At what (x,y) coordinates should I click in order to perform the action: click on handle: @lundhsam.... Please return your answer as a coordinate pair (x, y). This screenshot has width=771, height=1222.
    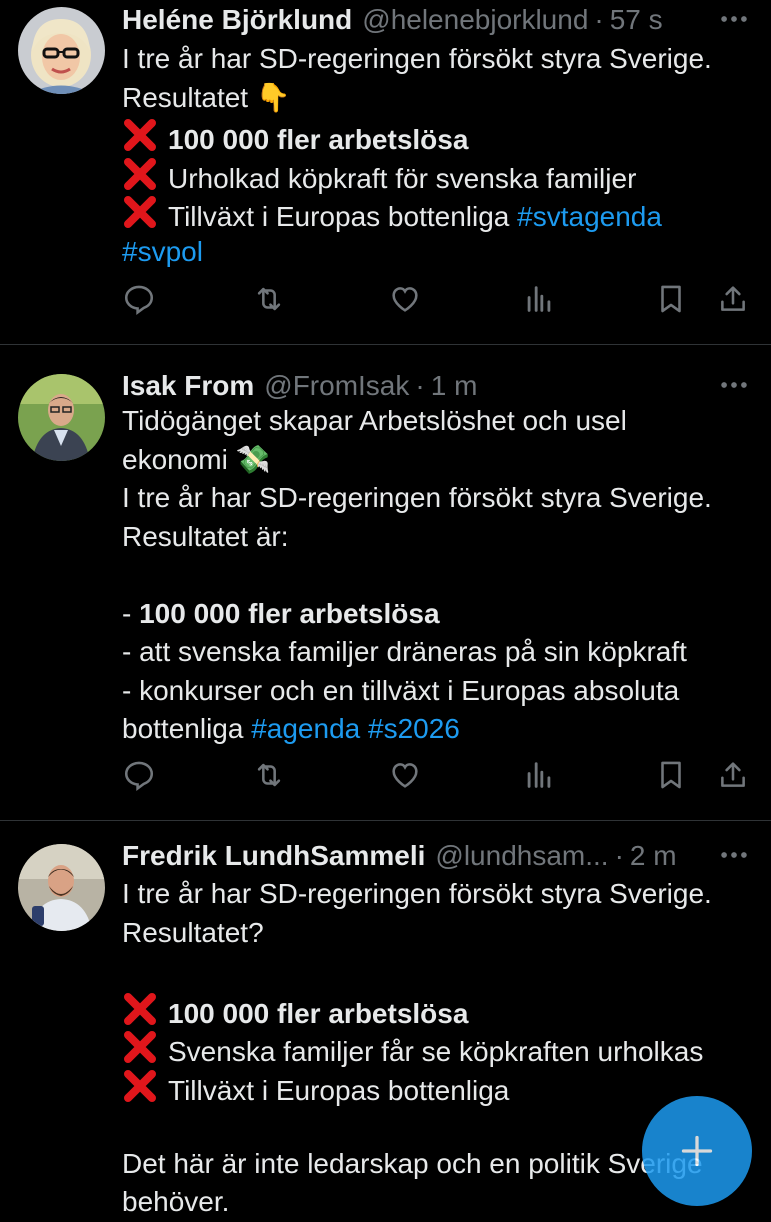
    Looking at the image, I should click on (521, 856).